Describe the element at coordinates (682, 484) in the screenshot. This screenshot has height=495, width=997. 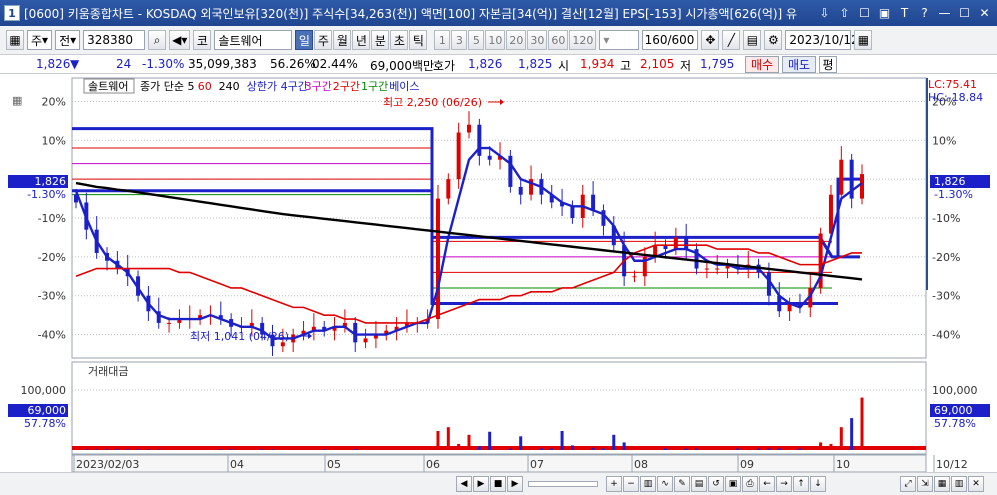
I see `draw-tool-icon: ✎` at that location.